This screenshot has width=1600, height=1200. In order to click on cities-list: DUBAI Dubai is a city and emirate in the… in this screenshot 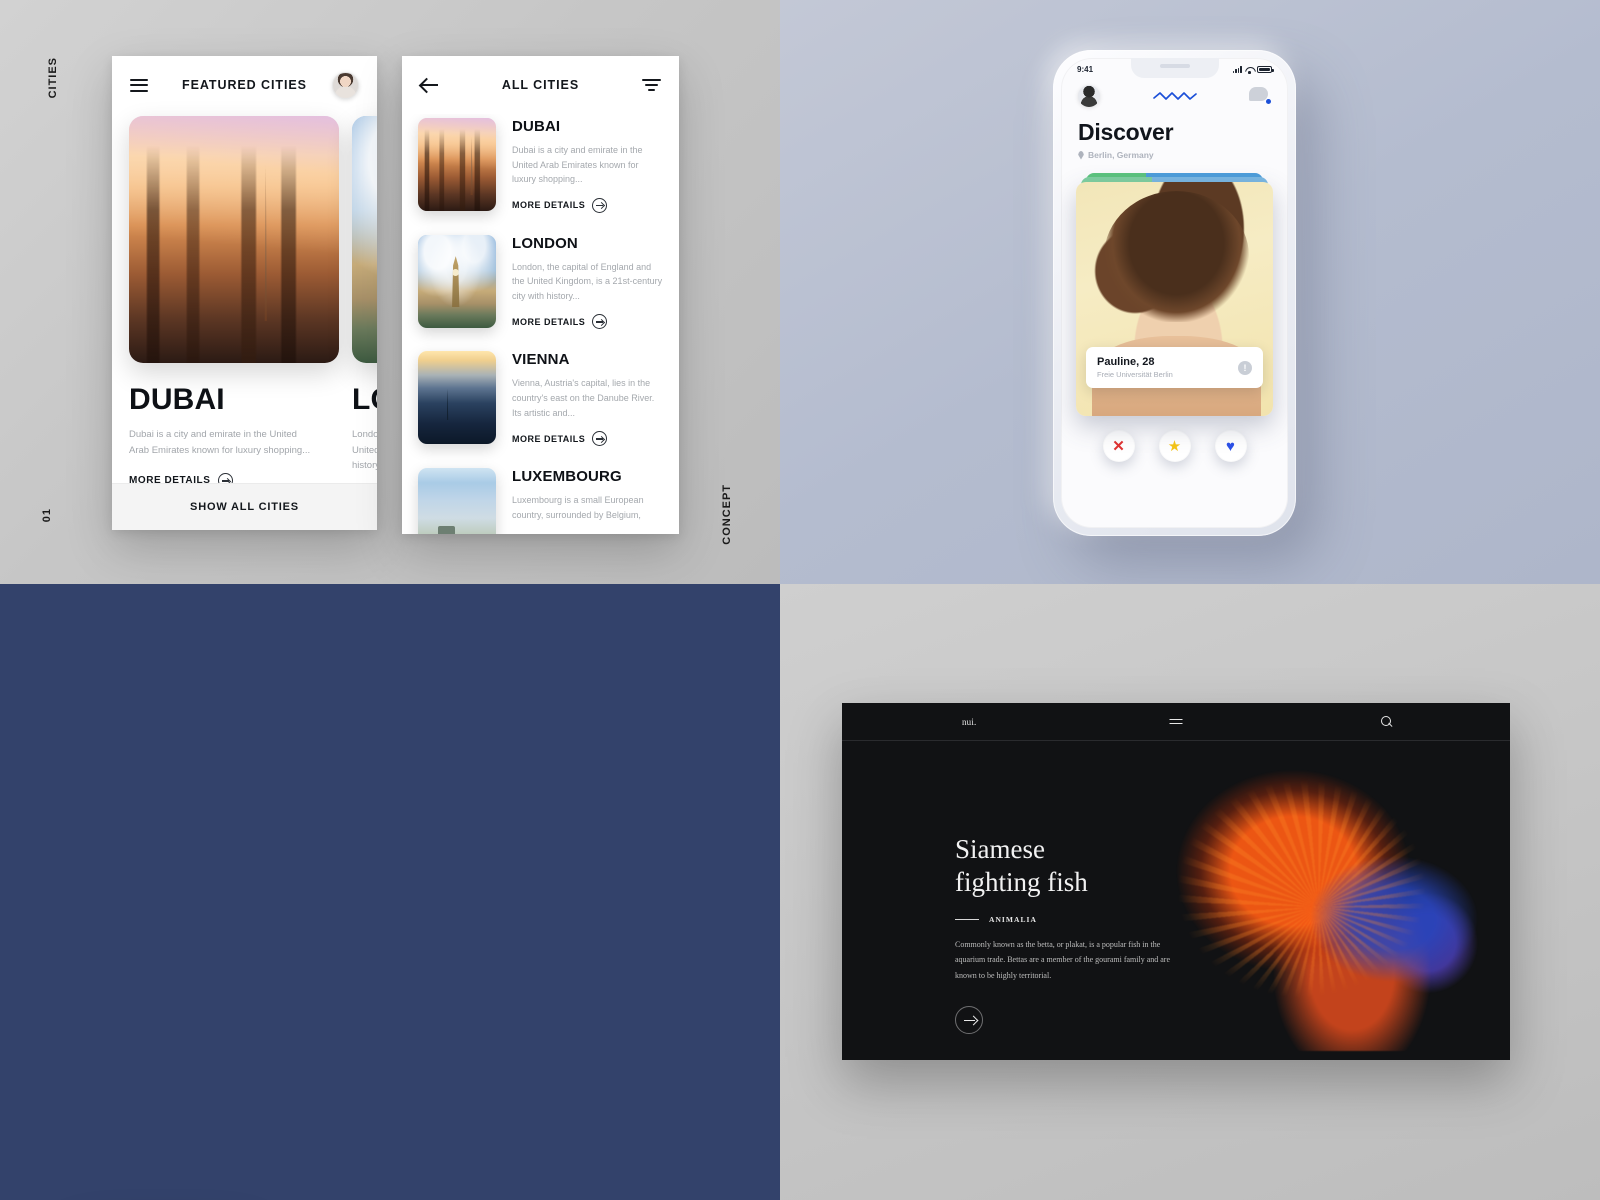, I will do `click(540, 324)`.